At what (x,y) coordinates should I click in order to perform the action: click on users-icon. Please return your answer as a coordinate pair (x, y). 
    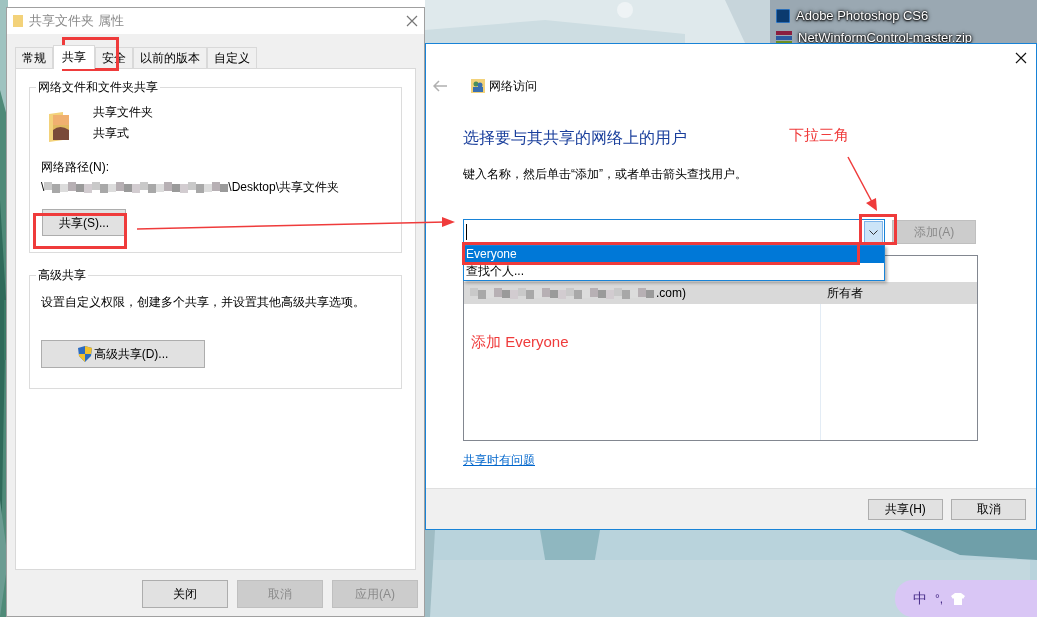
    Looking at the image, I should click on (478, 86).